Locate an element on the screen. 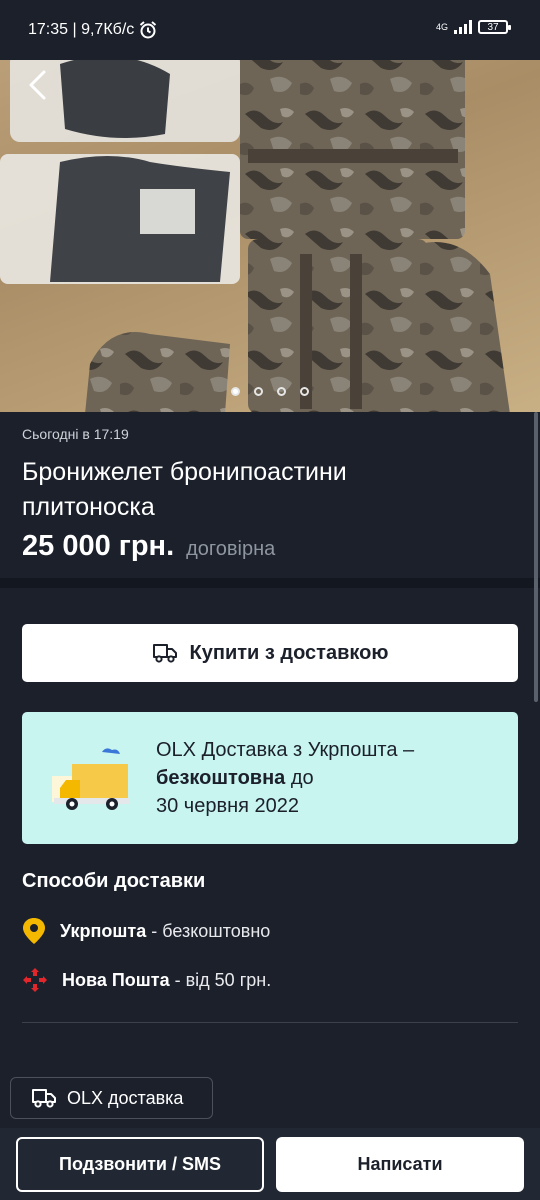  method-detail: - безкоштовно is located at coordinates (208, 930).